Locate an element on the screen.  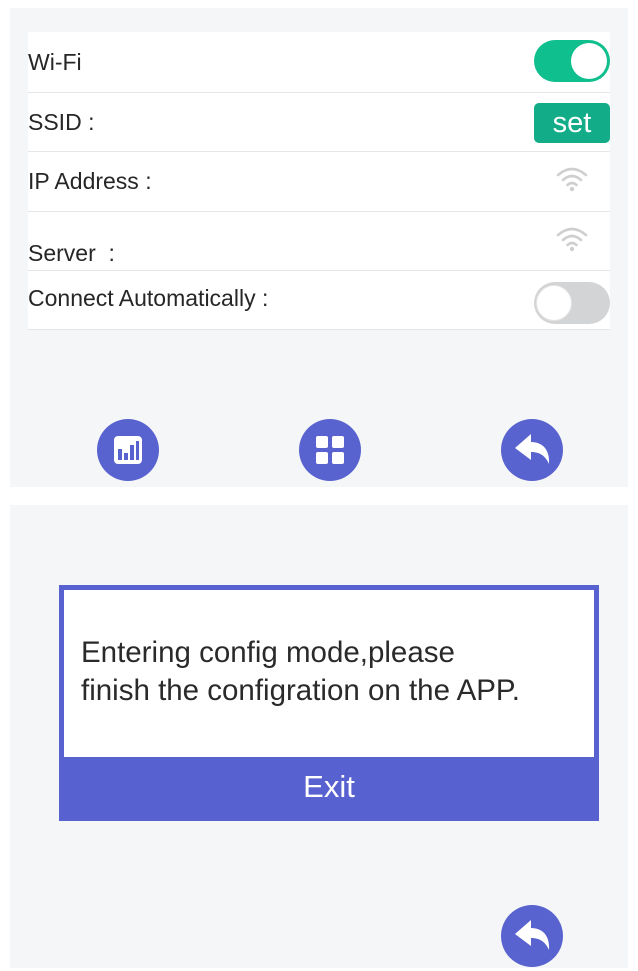
grid-icon is located at coordinates (330, 450).